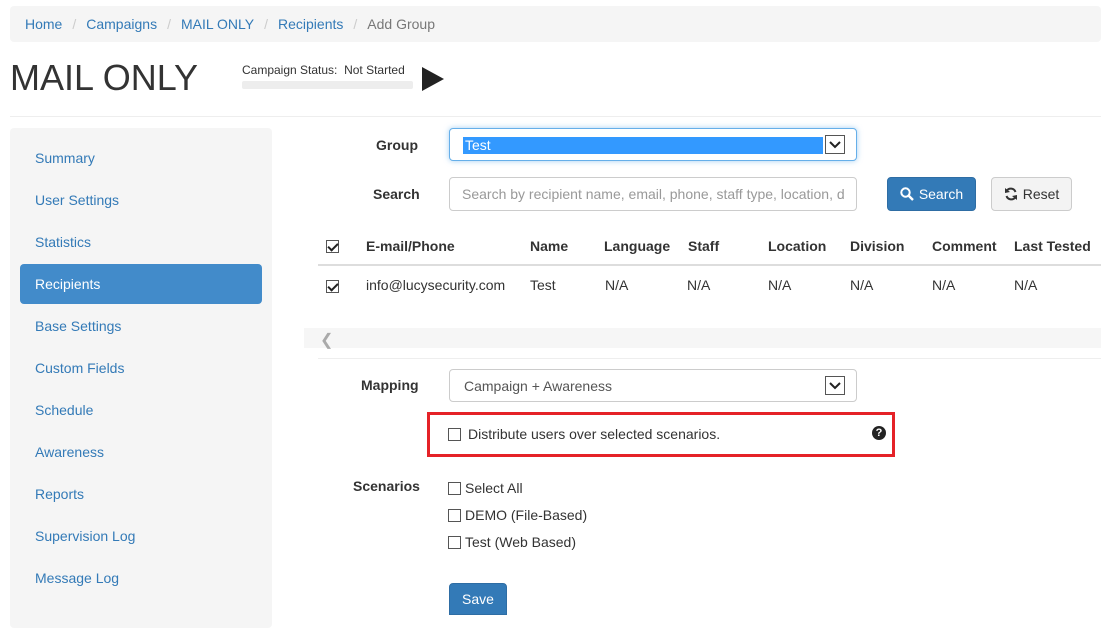  Describe the element at coordinates (549, 246) in the screenshot. I see `column-header-name: Name` at that location.